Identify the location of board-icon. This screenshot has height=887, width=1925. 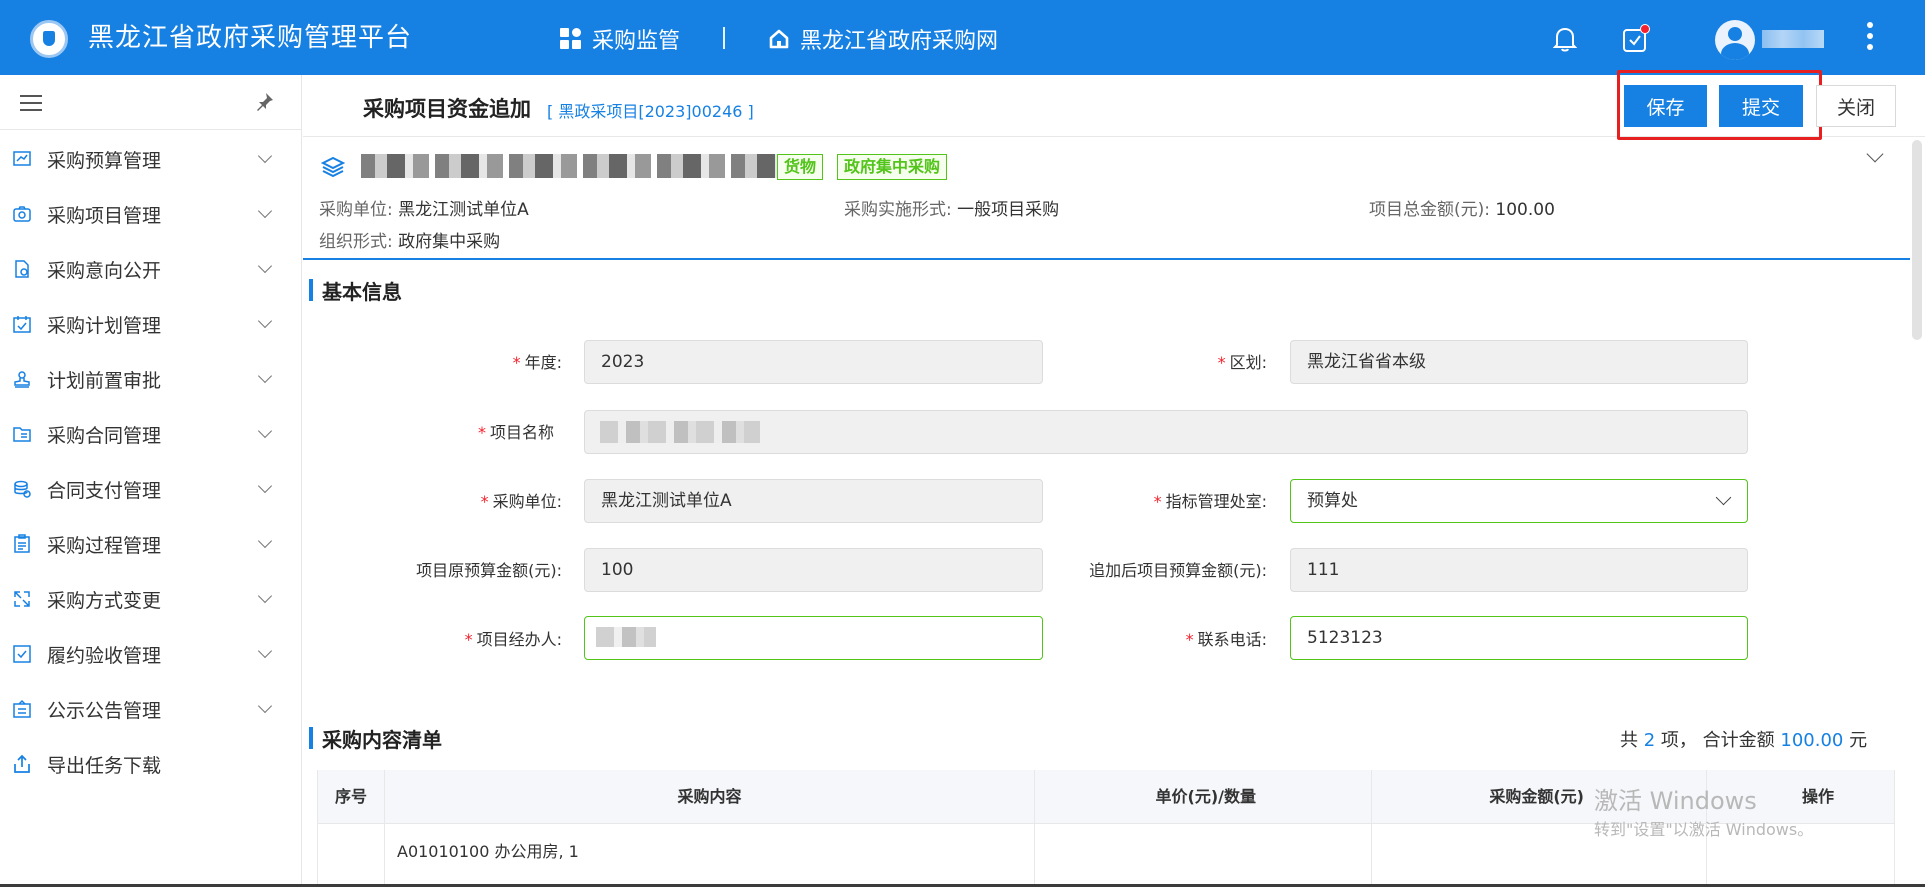
(22, 708).